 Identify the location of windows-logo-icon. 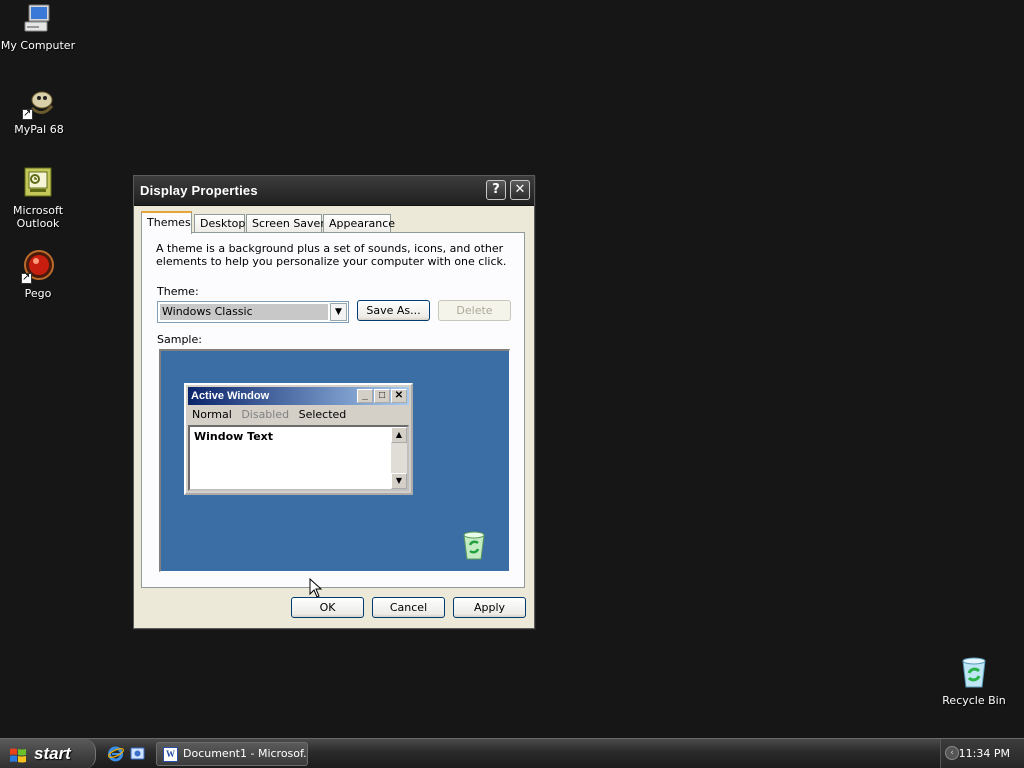
(18, 754).